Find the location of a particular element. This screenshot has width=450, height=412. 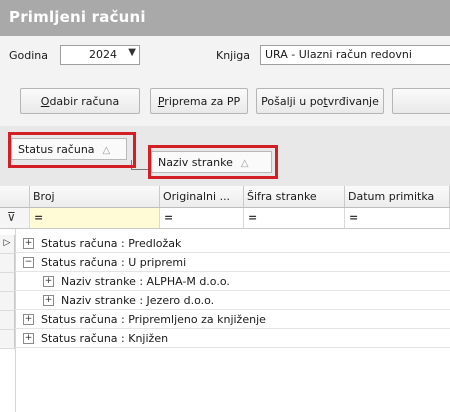

filter-cell-receipt-date: = is located at coordinates (397, 218).